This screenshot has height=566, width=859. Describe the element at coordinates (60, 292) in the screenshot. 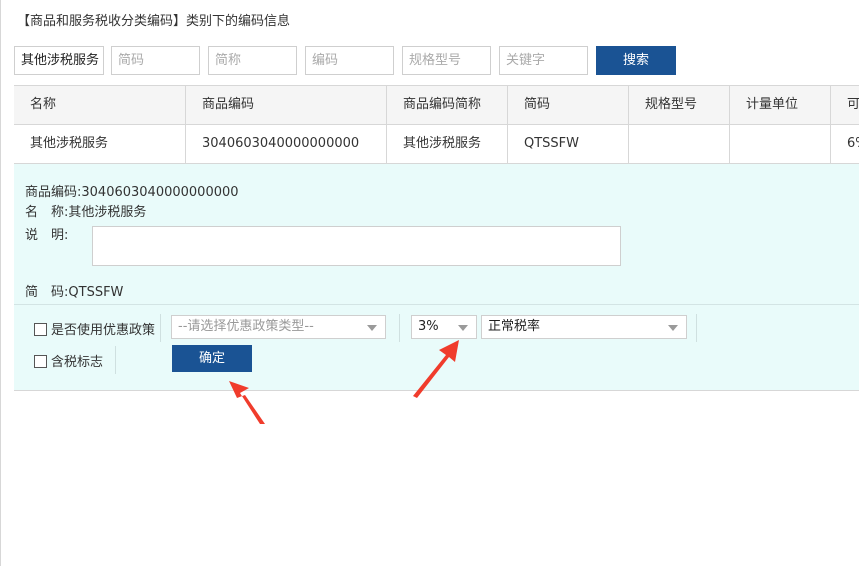

I see `short-label-b: 码:` at that location.